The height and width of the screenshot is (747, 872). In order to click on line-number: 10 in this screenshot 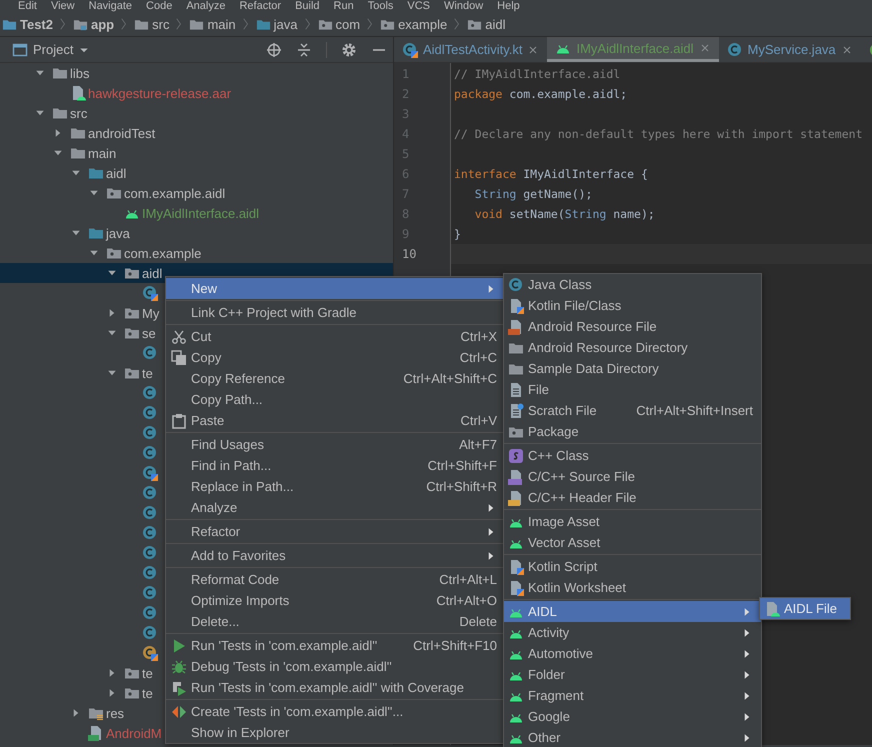, I will do `click(409, 254)`.